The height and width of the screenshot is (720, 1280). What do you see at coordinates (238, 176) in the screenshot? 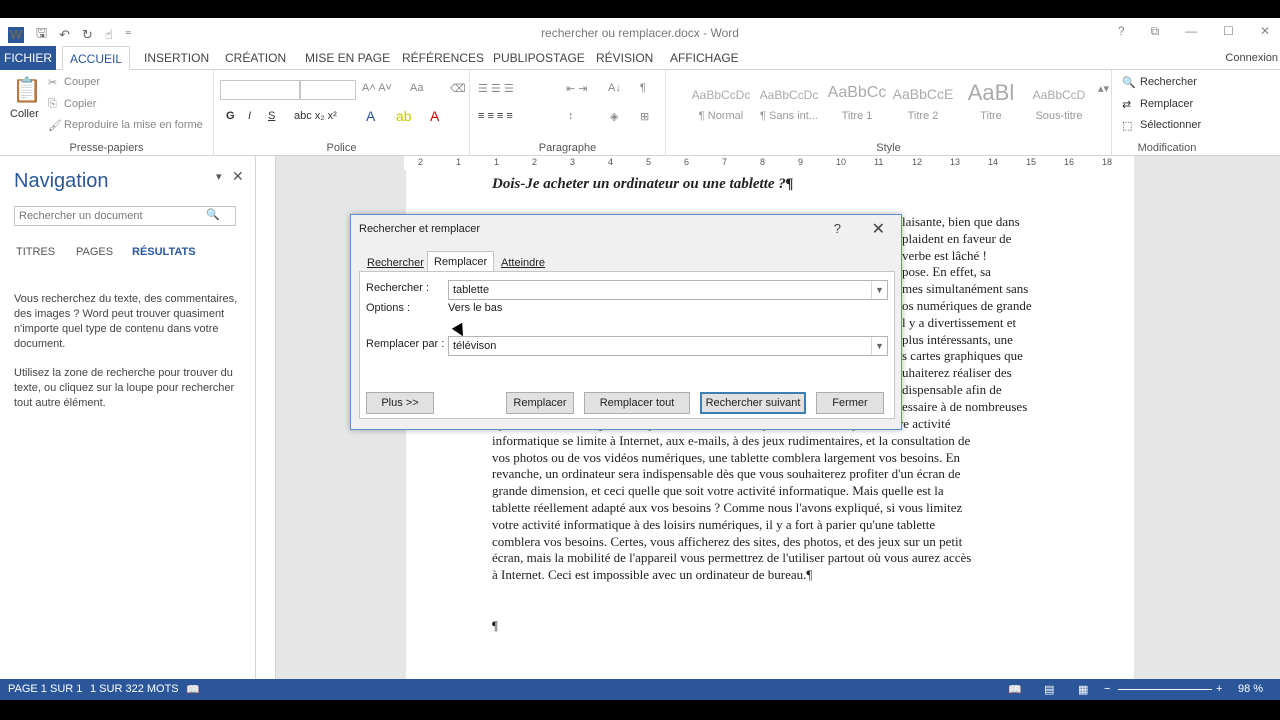
I see `nav-close-icon: ✕` at bounding box center [238, 176].